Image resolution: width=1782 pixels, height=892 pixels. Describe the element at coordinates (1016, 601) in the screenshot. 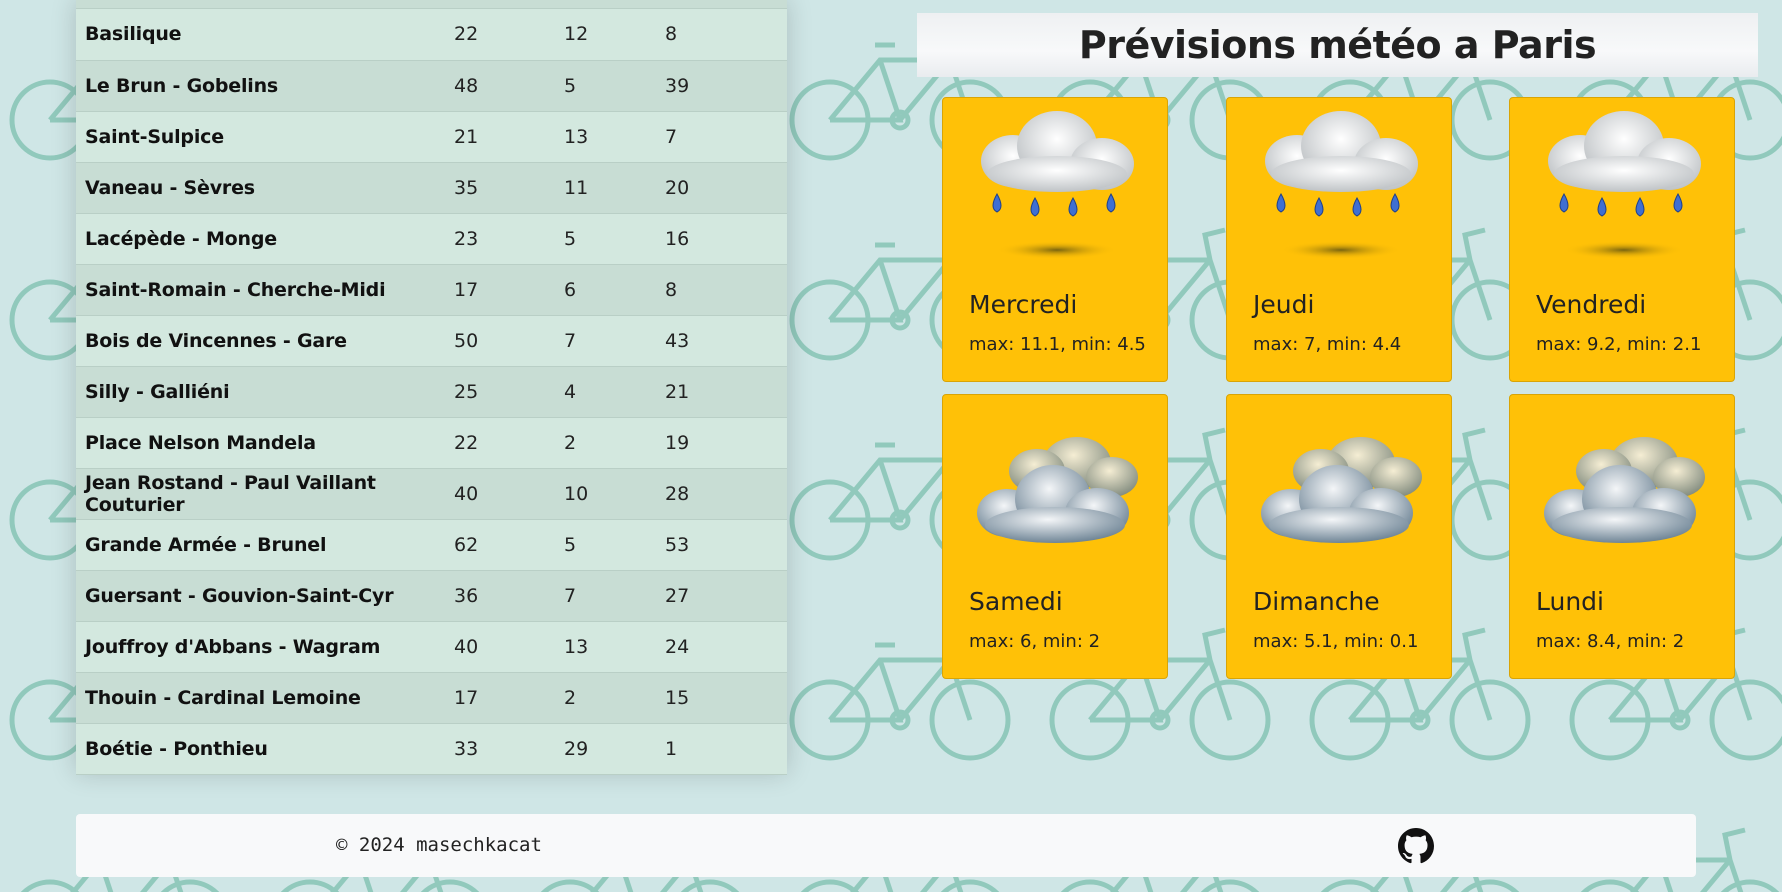

I see `weather-day: Samedi` at that location.